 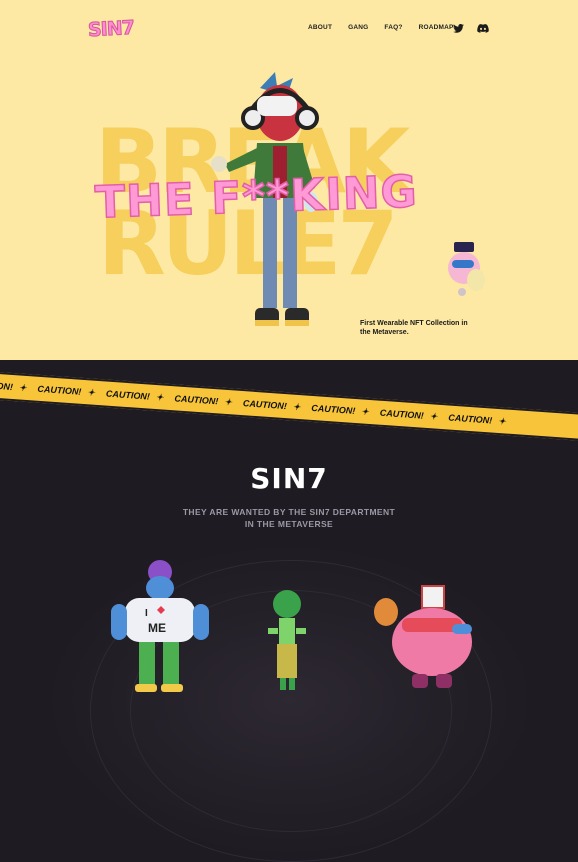 I want to click on discord-icon, so click(x=483, y=28).